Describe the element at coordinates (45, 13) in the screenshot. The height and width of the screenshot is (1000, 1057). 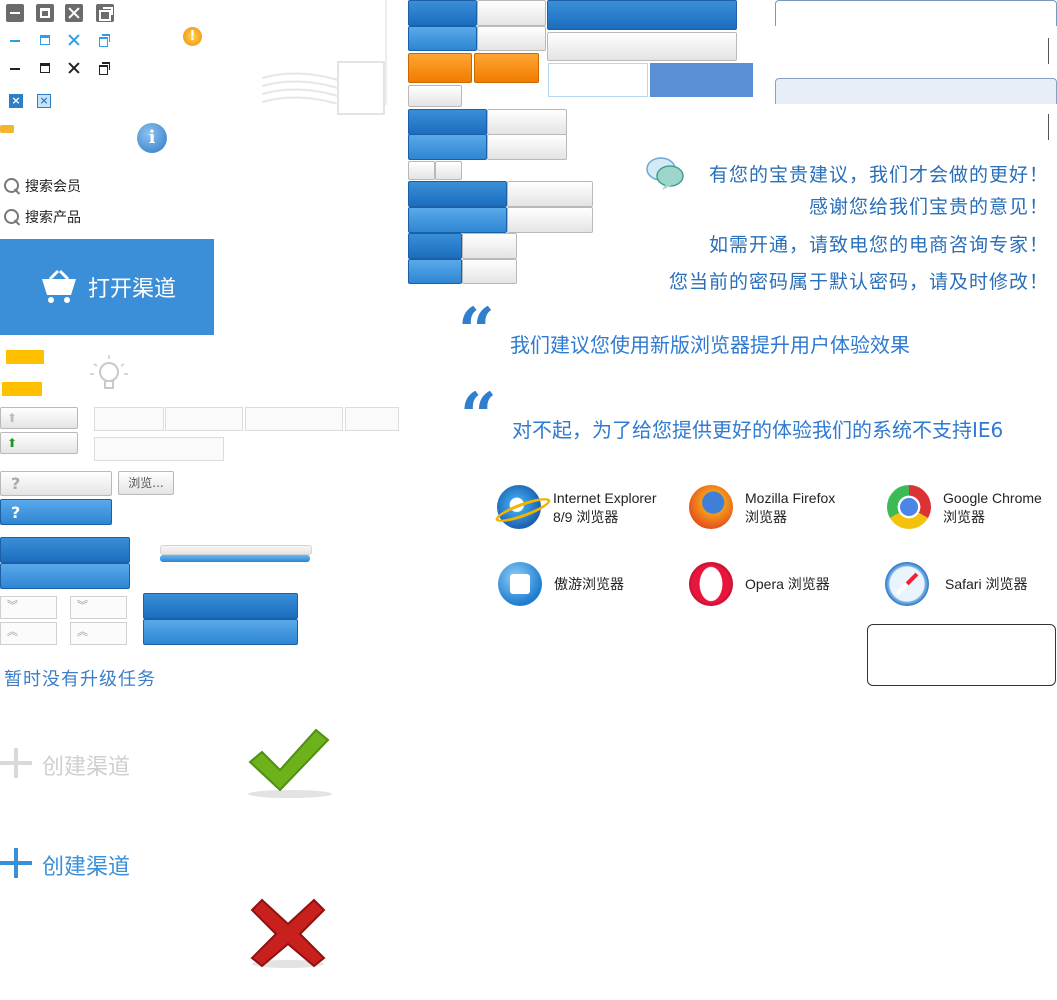
I see `maximize-icon` at that location.